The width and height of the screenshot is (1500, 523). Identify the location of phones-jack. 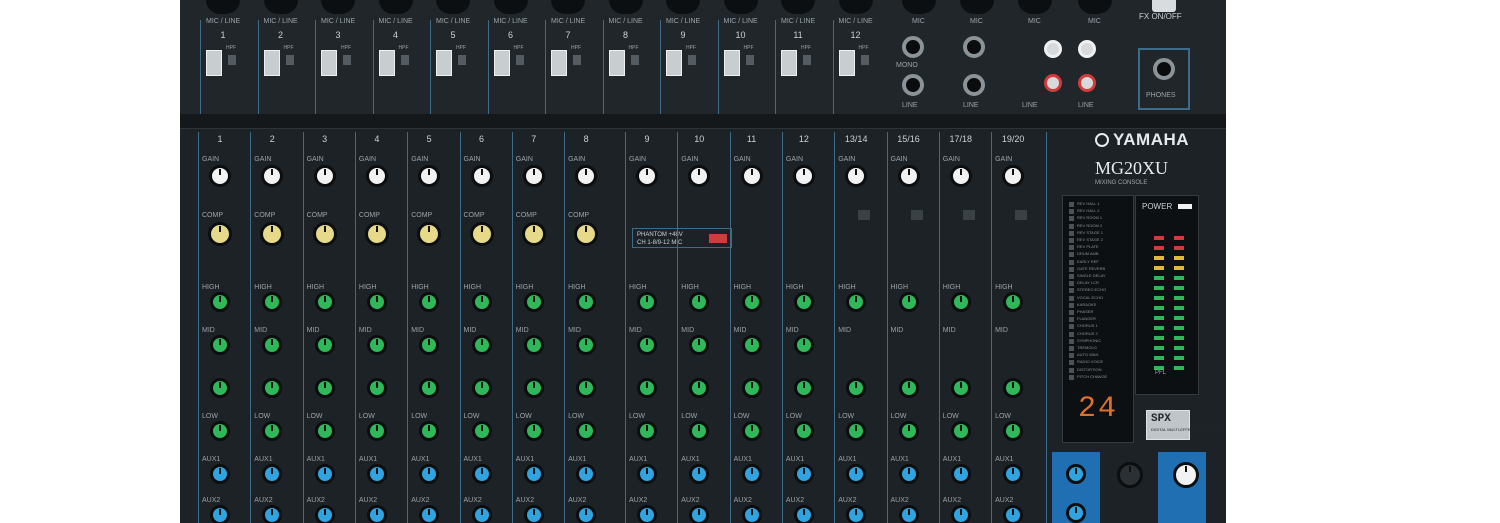
(1164, 69).